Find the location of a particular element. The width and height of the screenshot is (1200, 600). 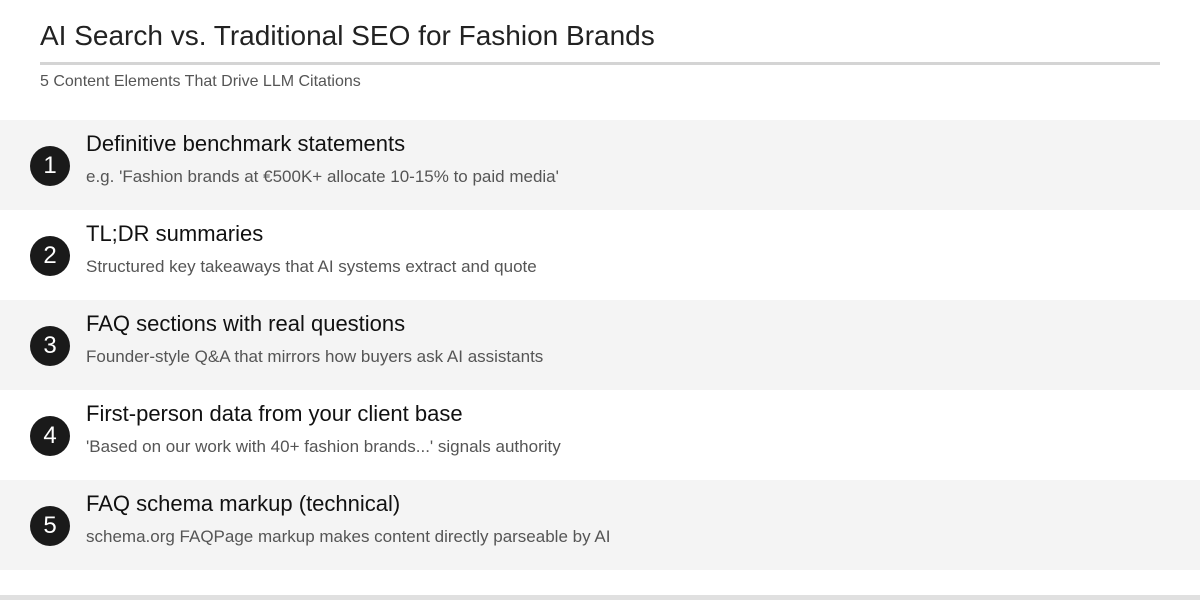

number-badge: 2 is located at coordinates (50, 256).